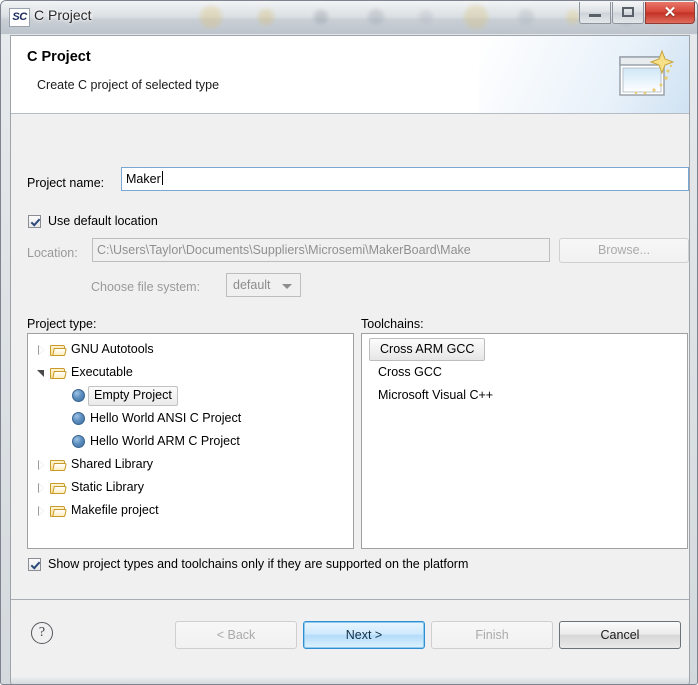 Image resolution: width=698 pixels, height=685 pixels. What do you see at coordinates (190, 372) in the screenshot?
I see `tree-item: Executable` at bounding box center [190, 372].